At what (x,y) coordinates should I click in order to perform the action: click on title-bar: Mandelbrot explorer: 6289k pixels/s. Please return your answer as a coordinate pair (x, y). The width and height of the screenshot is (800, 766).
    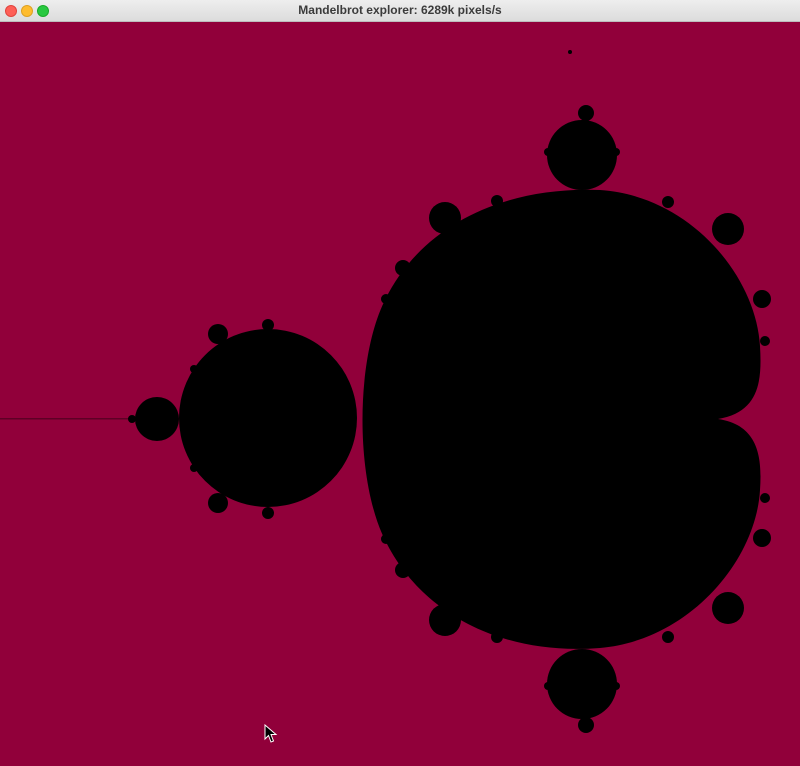
    Looking at the image, I should click on (400, 11).